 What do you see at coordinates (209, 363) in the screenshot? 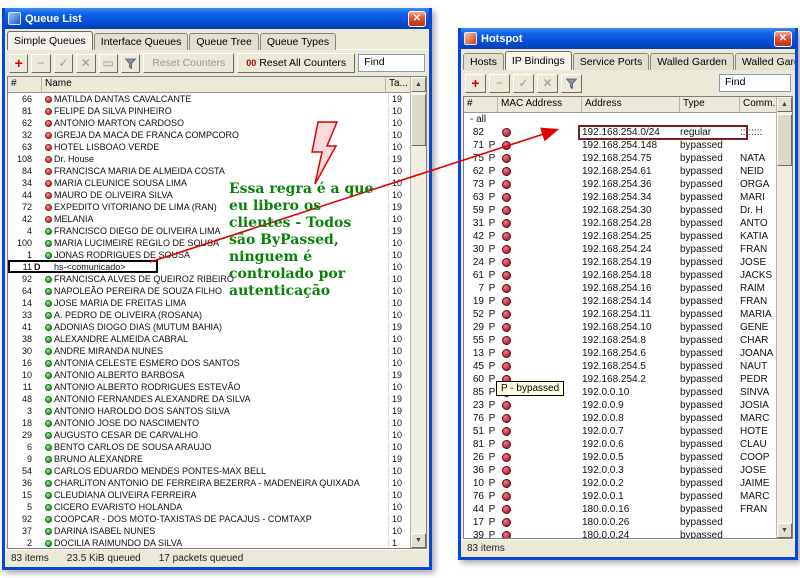
I see `table-row: 16 ANTONIA CELESTE ESMERO DOS SANTOS 10` at bounding box center [209, 363].